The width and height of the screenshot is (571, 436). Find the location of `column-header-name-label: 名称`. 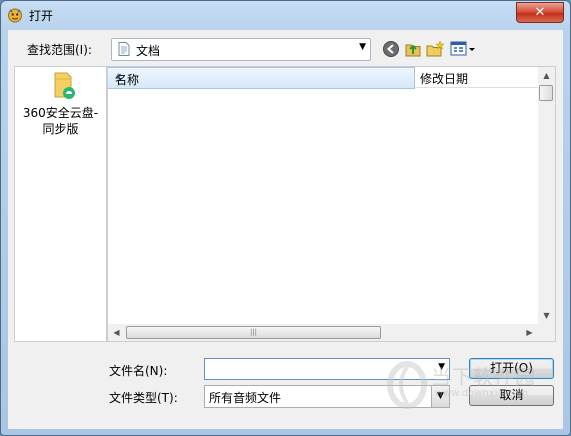

column-header-name-label: 名称 is located at coordinates (127, 80).